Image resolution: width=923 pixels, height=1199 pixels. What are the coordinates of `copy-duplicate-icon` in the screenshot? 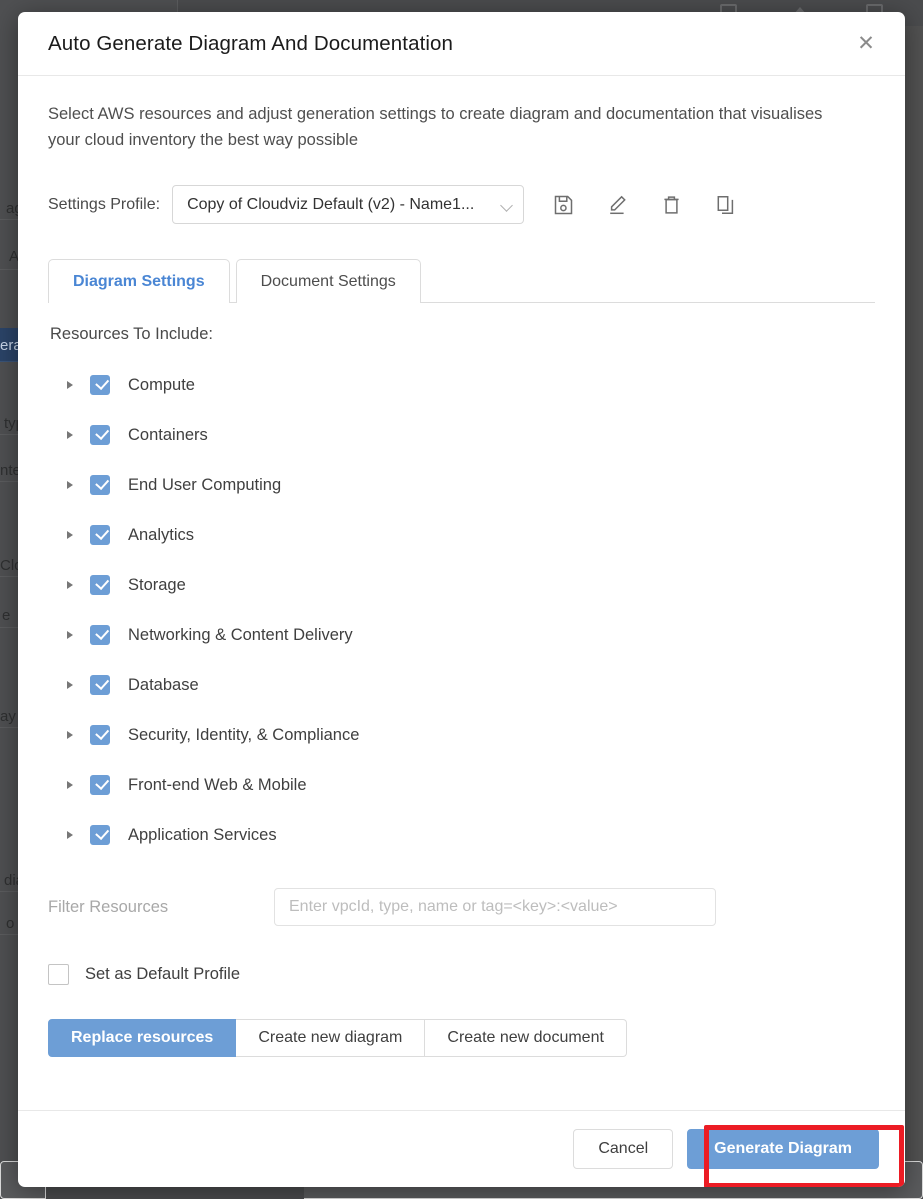 It's located at (725, 205).